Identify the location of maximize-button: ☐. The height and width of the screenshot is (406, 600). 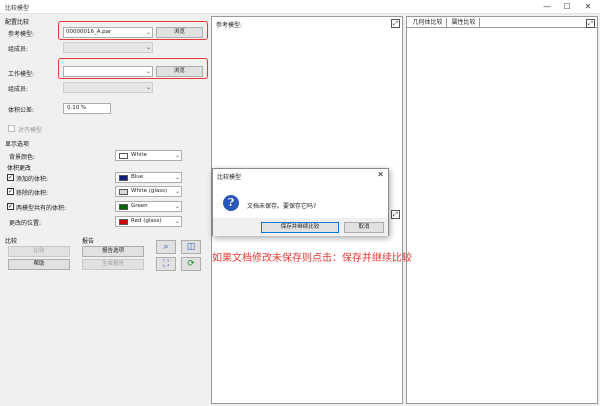
(567, 7).